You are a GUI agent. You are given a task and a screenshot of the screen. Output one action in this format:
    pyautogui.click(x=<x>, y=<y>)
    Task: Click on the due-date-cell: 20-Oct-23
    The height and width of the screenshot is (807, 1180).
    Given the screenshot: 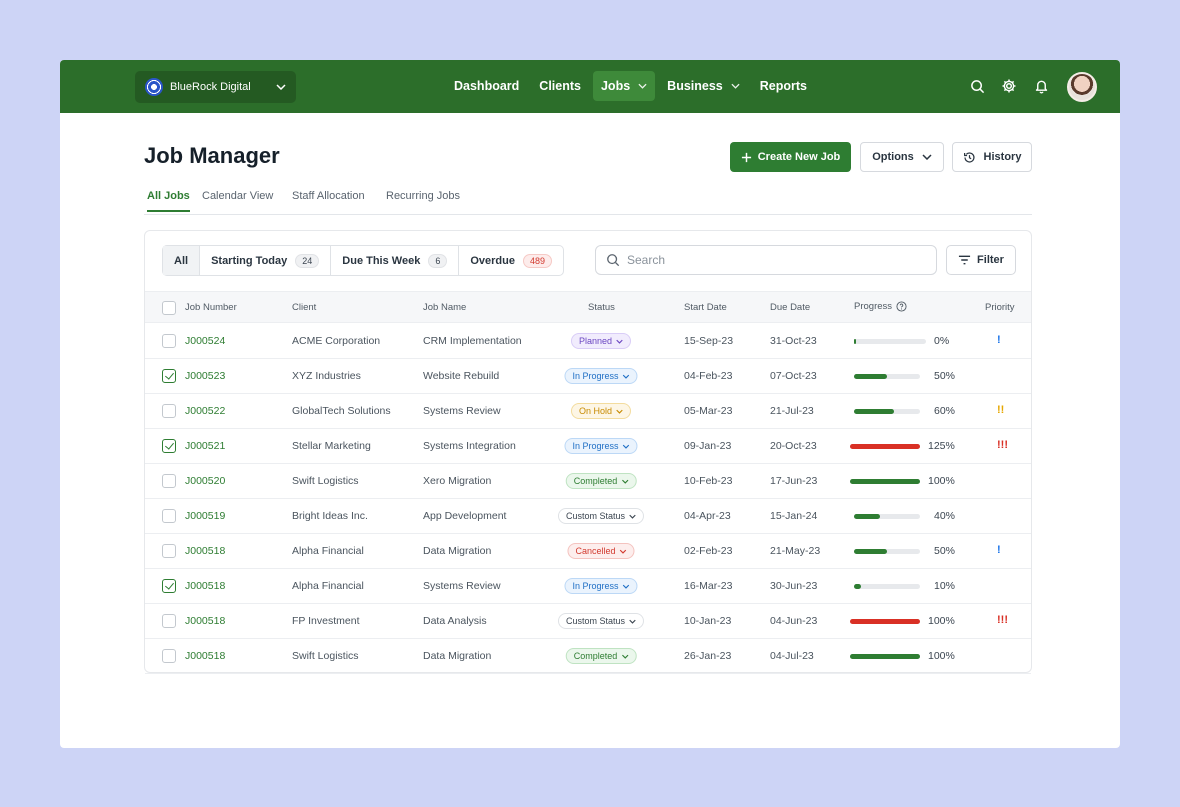 What is the action you would take?
    pyautogui.click(x=793, y=446)
    